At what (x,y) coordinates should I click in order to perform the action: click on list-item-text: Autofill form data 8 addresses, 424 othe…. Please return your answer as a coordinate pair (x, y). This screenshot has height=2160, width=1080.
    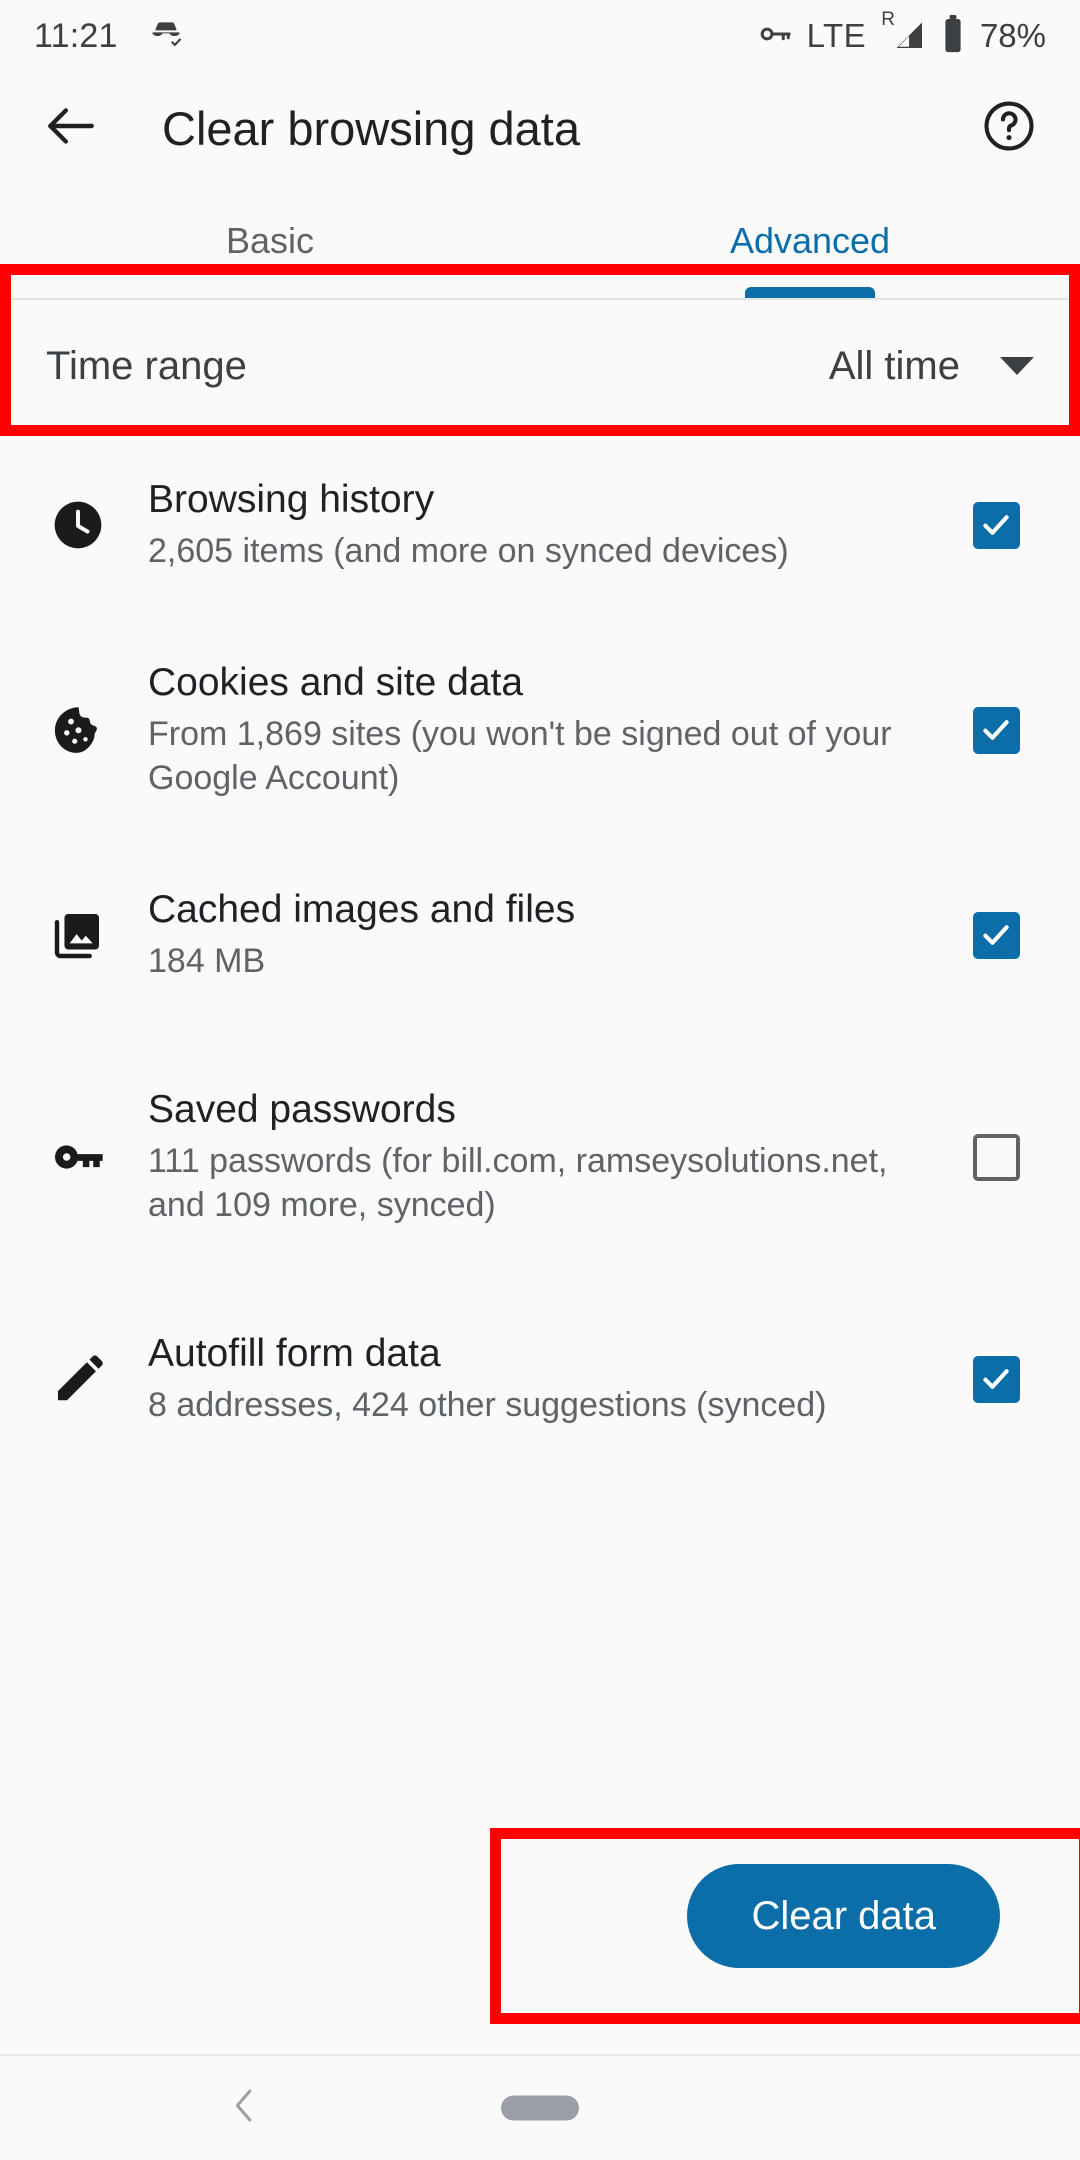
    Looking at the image, I should click on (541, 1379).